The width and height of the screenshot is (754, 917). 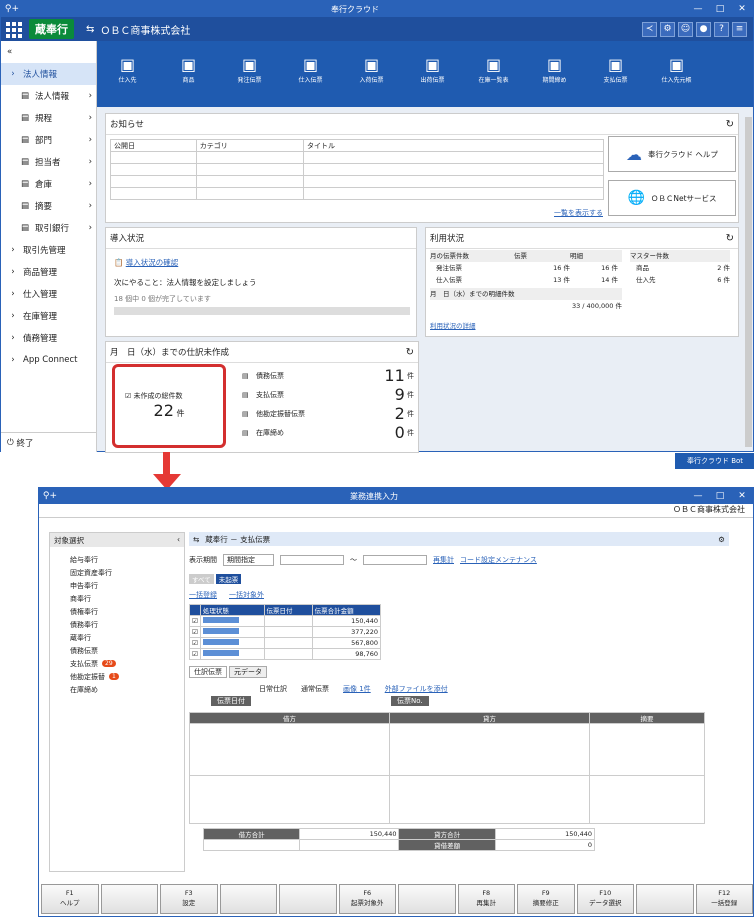 I want to click on tree-node: 在庫締め, so click(x=117, y=689).